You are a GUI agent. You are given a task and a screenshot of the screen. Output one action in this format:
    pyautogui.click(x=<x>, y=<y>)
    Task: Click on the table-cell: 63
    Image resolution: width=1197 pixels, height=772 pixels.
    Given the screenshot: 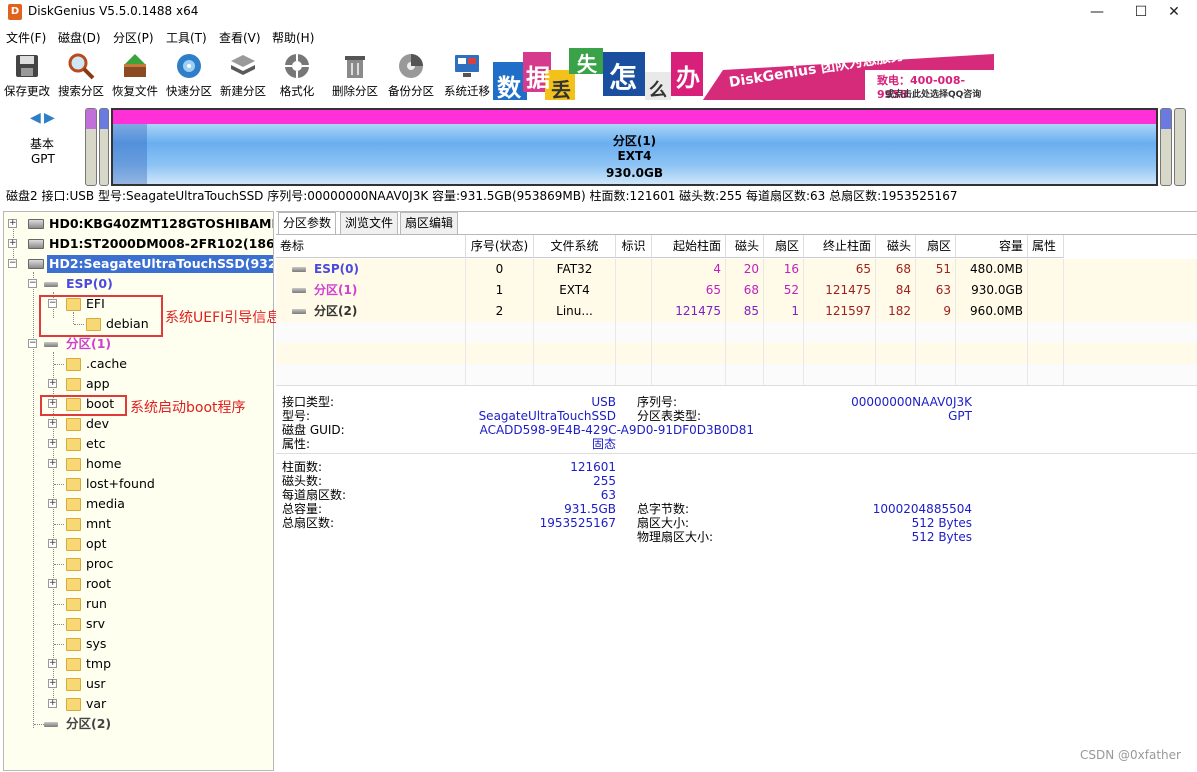 What is the action you would take?
    pyautogui.click(x=936, y=290)
    